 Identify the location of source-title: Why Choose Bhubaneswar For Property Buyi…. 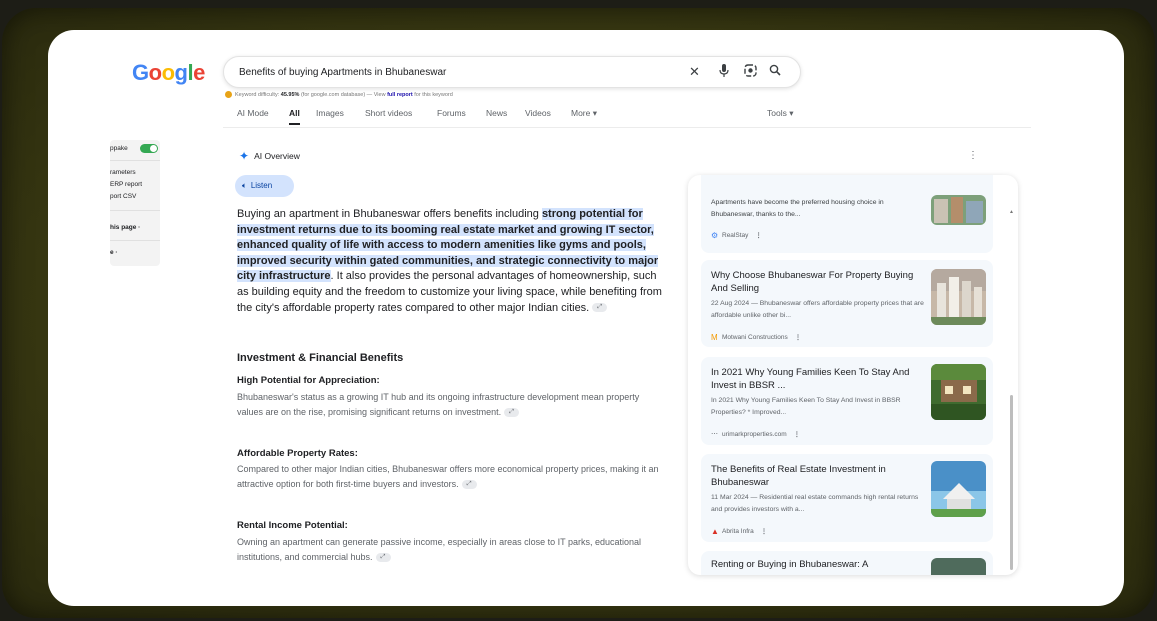
(812, 282).